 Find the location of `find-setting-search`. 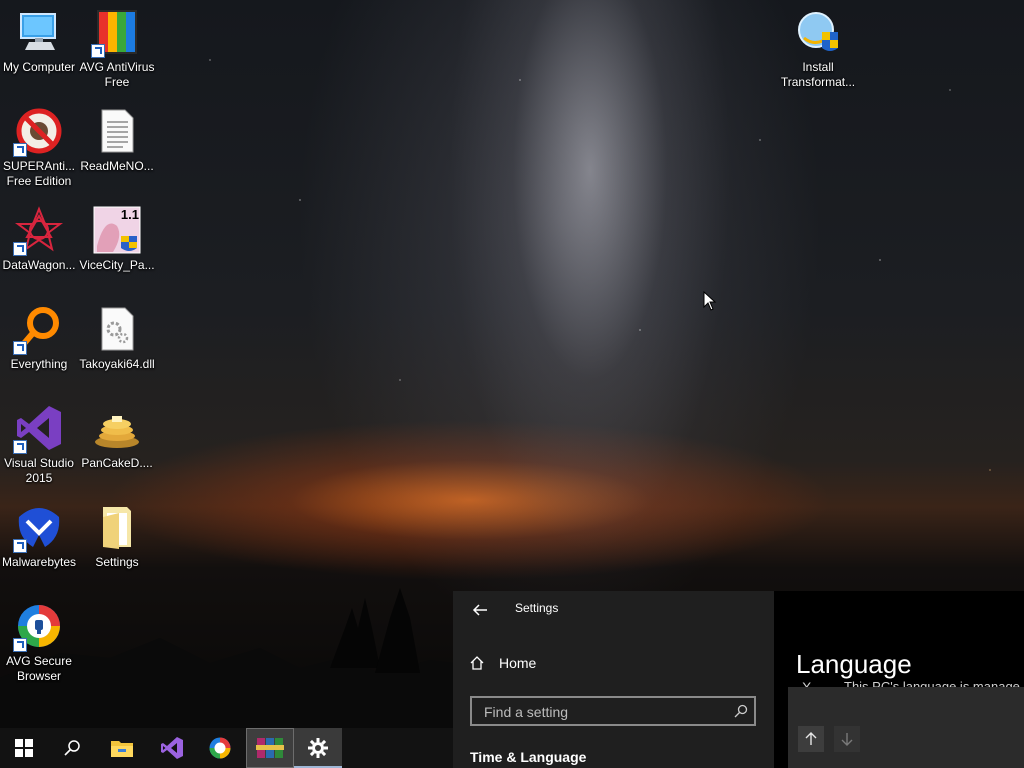

find-setting-search is located at coordinates (613, 711).